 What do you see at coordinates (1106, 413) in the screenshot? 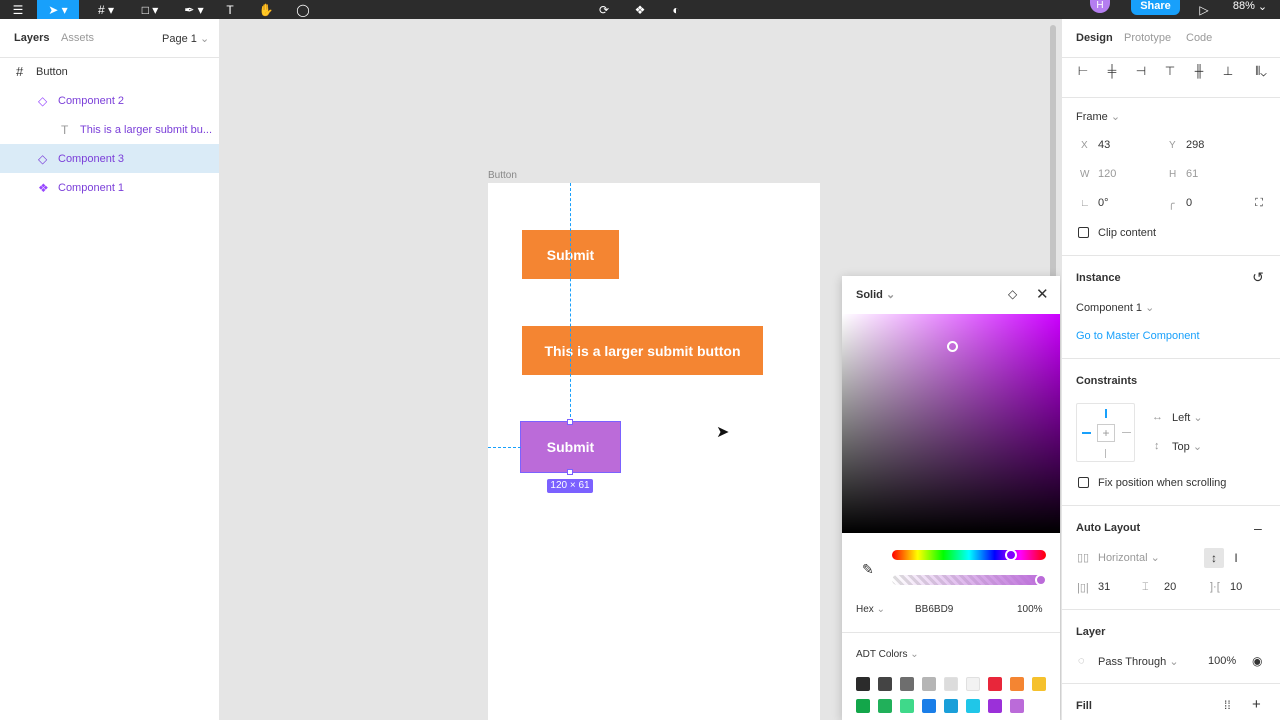
I see `constraint-top-indicator` at bounding box center [1106, 413].